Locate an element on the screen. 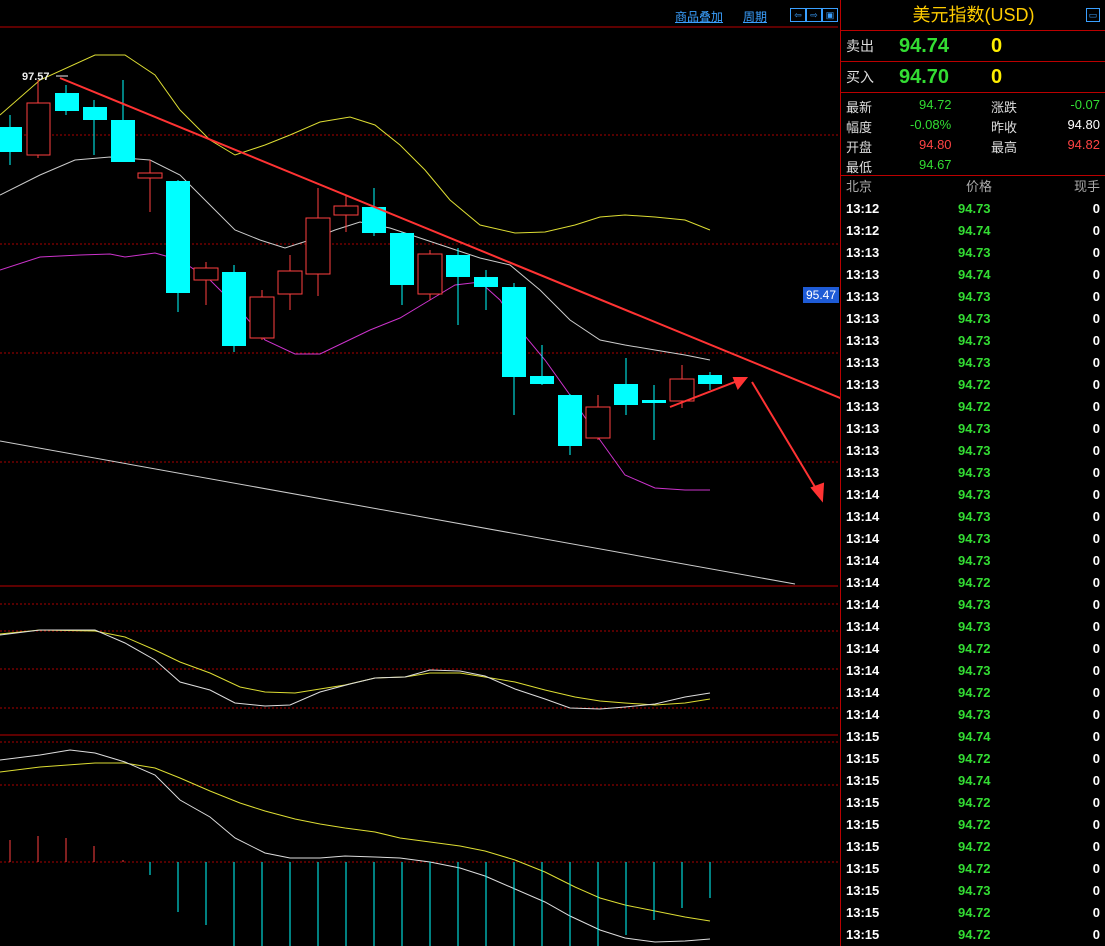 This screenshot has height=946, width=1105. instrument-name: 美元指数(USD) is located at coordinates (973, 15).